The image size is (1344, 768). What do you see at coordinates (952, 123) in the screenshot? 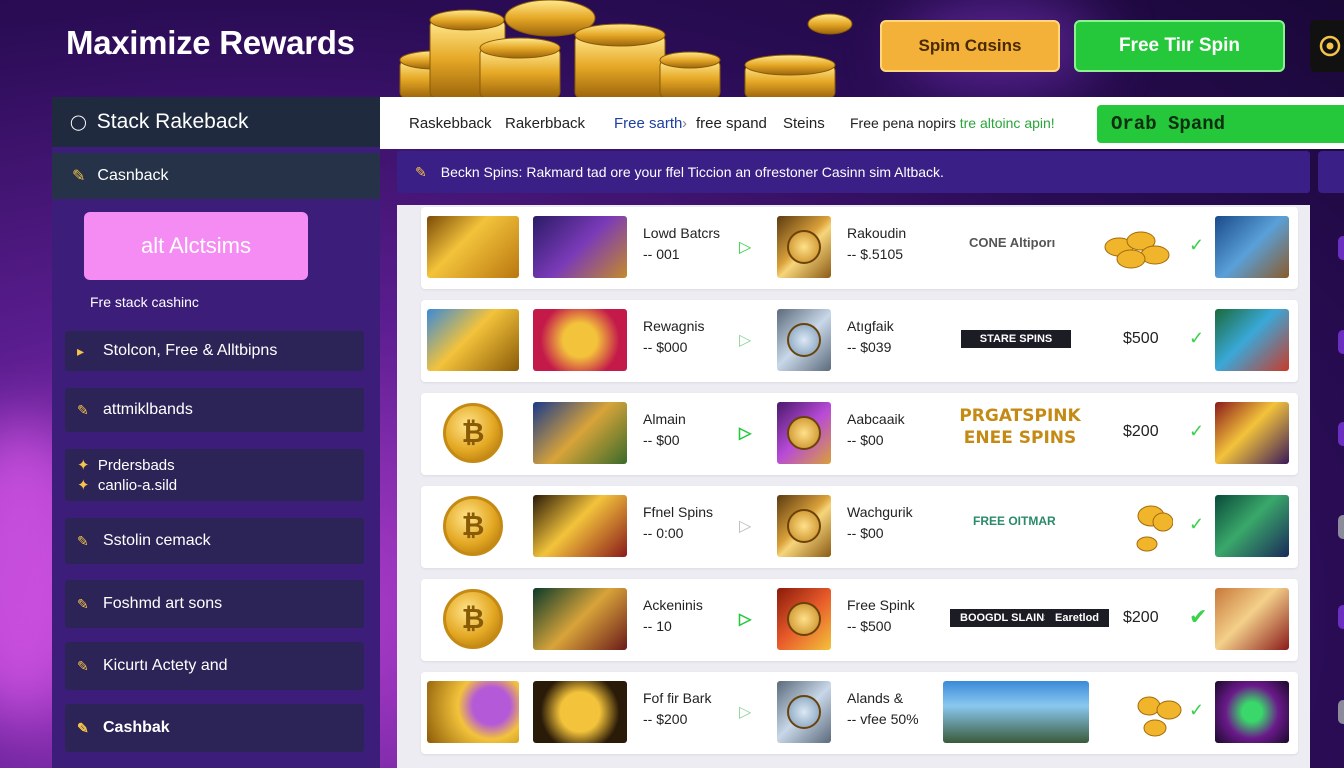
I see `tab-promo-text: Free pena nopirs tre altoinc apin!` at bounding box center [952, 123].